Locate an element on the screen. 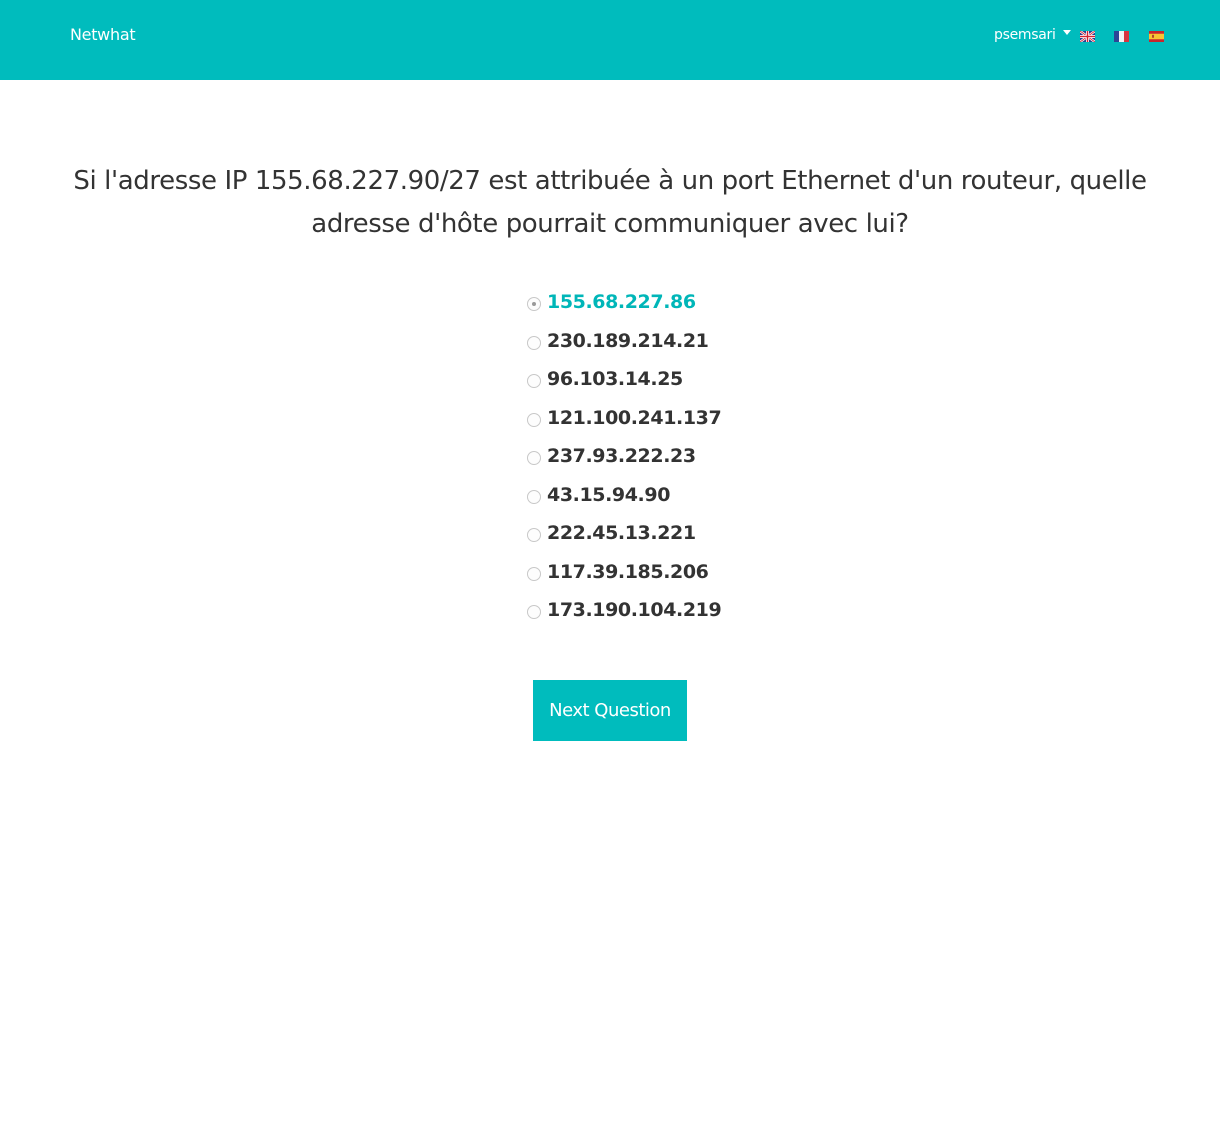 The width and height of the screenshot is (1220, 1139). answer-label: 173.190.104.219 is located at coordinates (634, 610).